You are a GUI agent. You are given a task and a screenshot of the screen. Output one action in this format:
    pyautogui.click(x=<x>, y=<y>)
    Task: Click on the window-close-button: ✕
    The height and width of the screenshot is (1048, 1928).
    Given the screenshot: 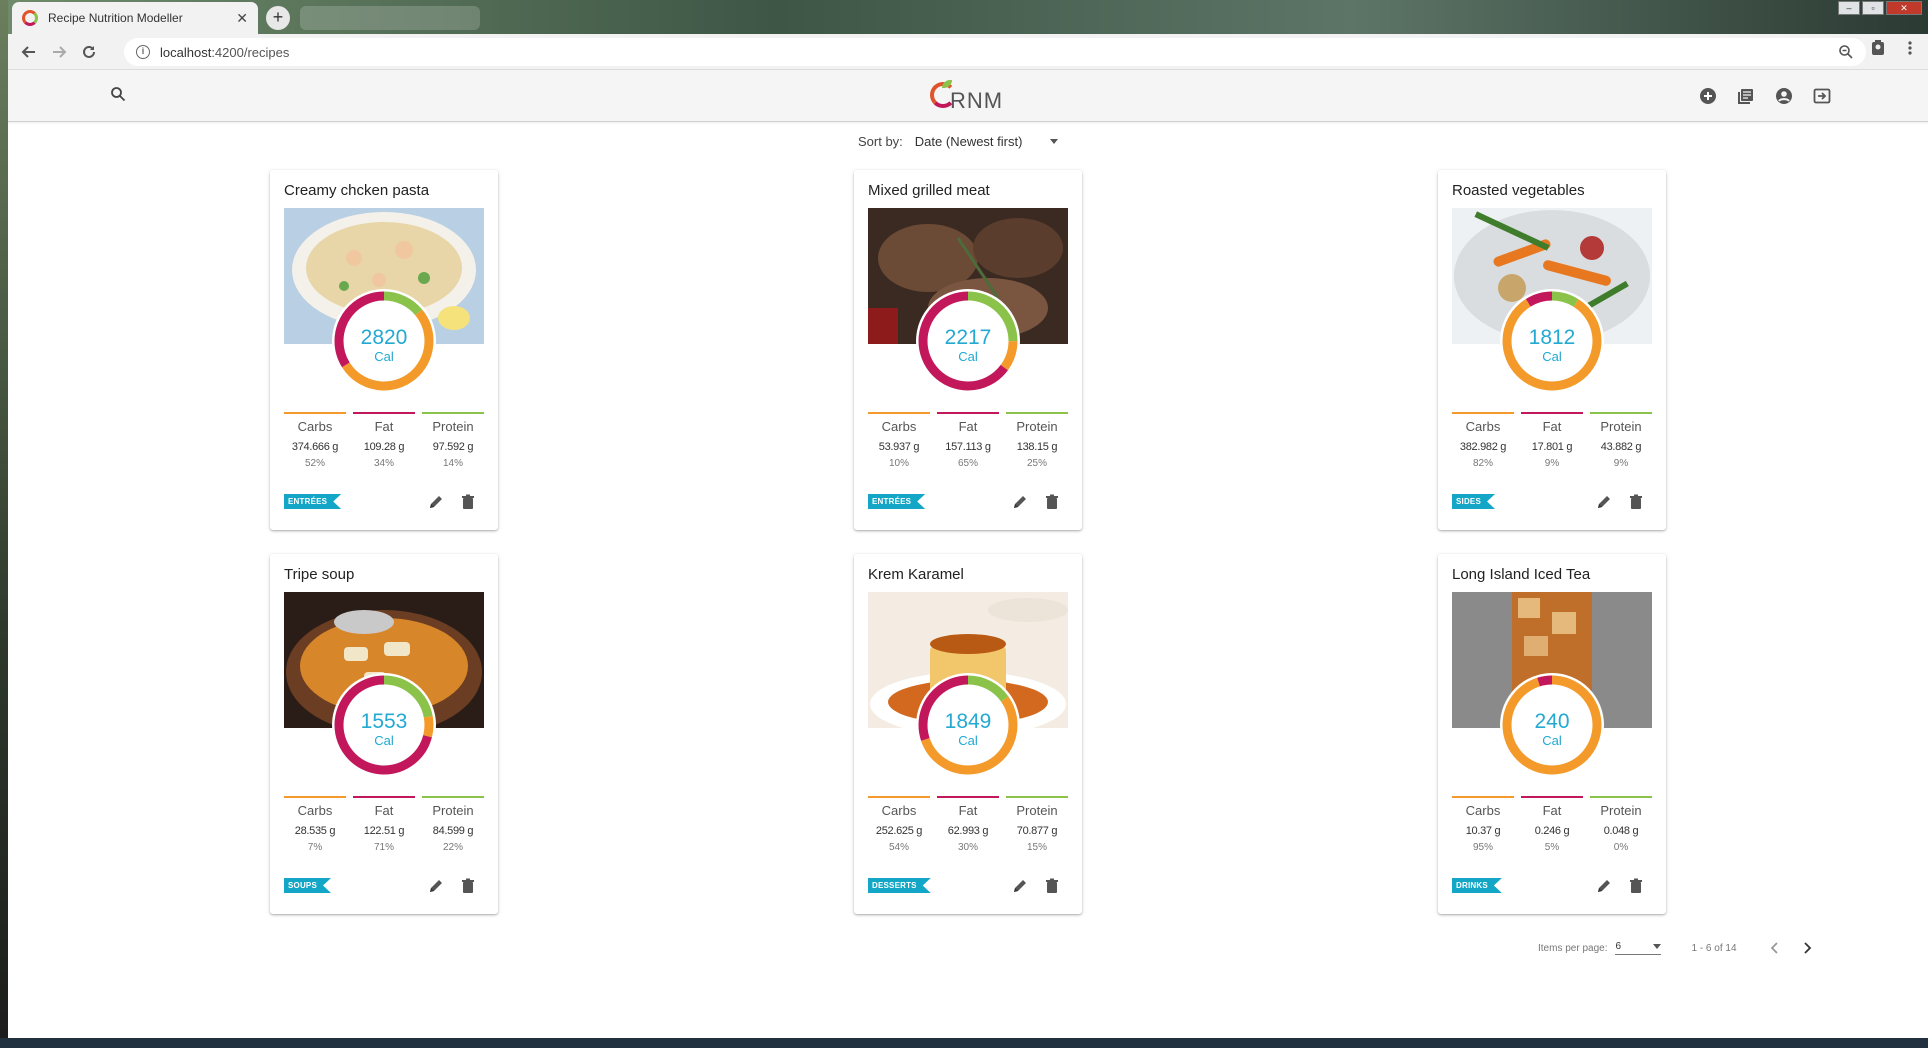 What is the action you would take?
    pyautogui.click(x=1904, y=8)
    